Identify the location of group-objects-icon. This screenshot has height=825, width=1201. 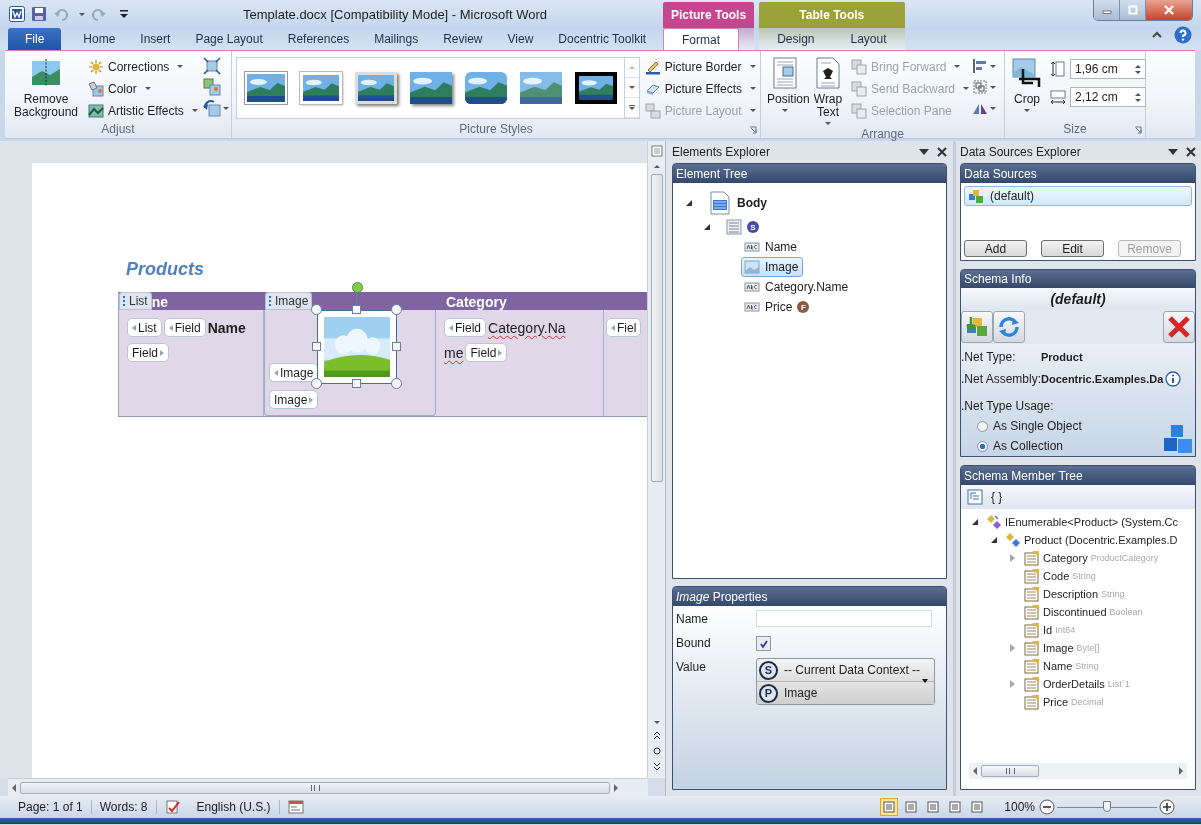
(985, 87).